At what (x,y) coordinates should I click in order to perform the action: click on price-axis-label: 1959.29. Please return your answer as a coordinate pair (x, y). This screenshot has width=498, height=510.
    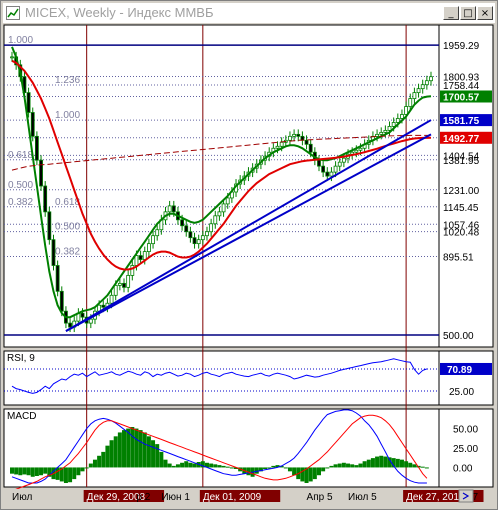
    Looking at the image, I should click on (461, 46).